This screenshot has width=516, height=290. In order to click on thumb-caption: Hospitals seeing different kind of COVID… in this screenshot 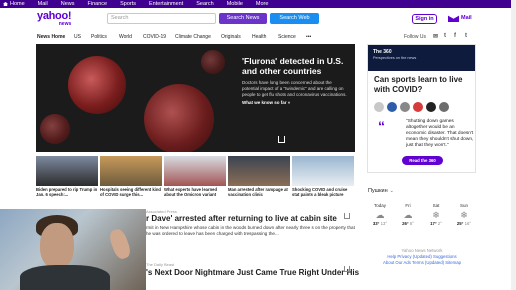, I will do `click(131, 192)`.